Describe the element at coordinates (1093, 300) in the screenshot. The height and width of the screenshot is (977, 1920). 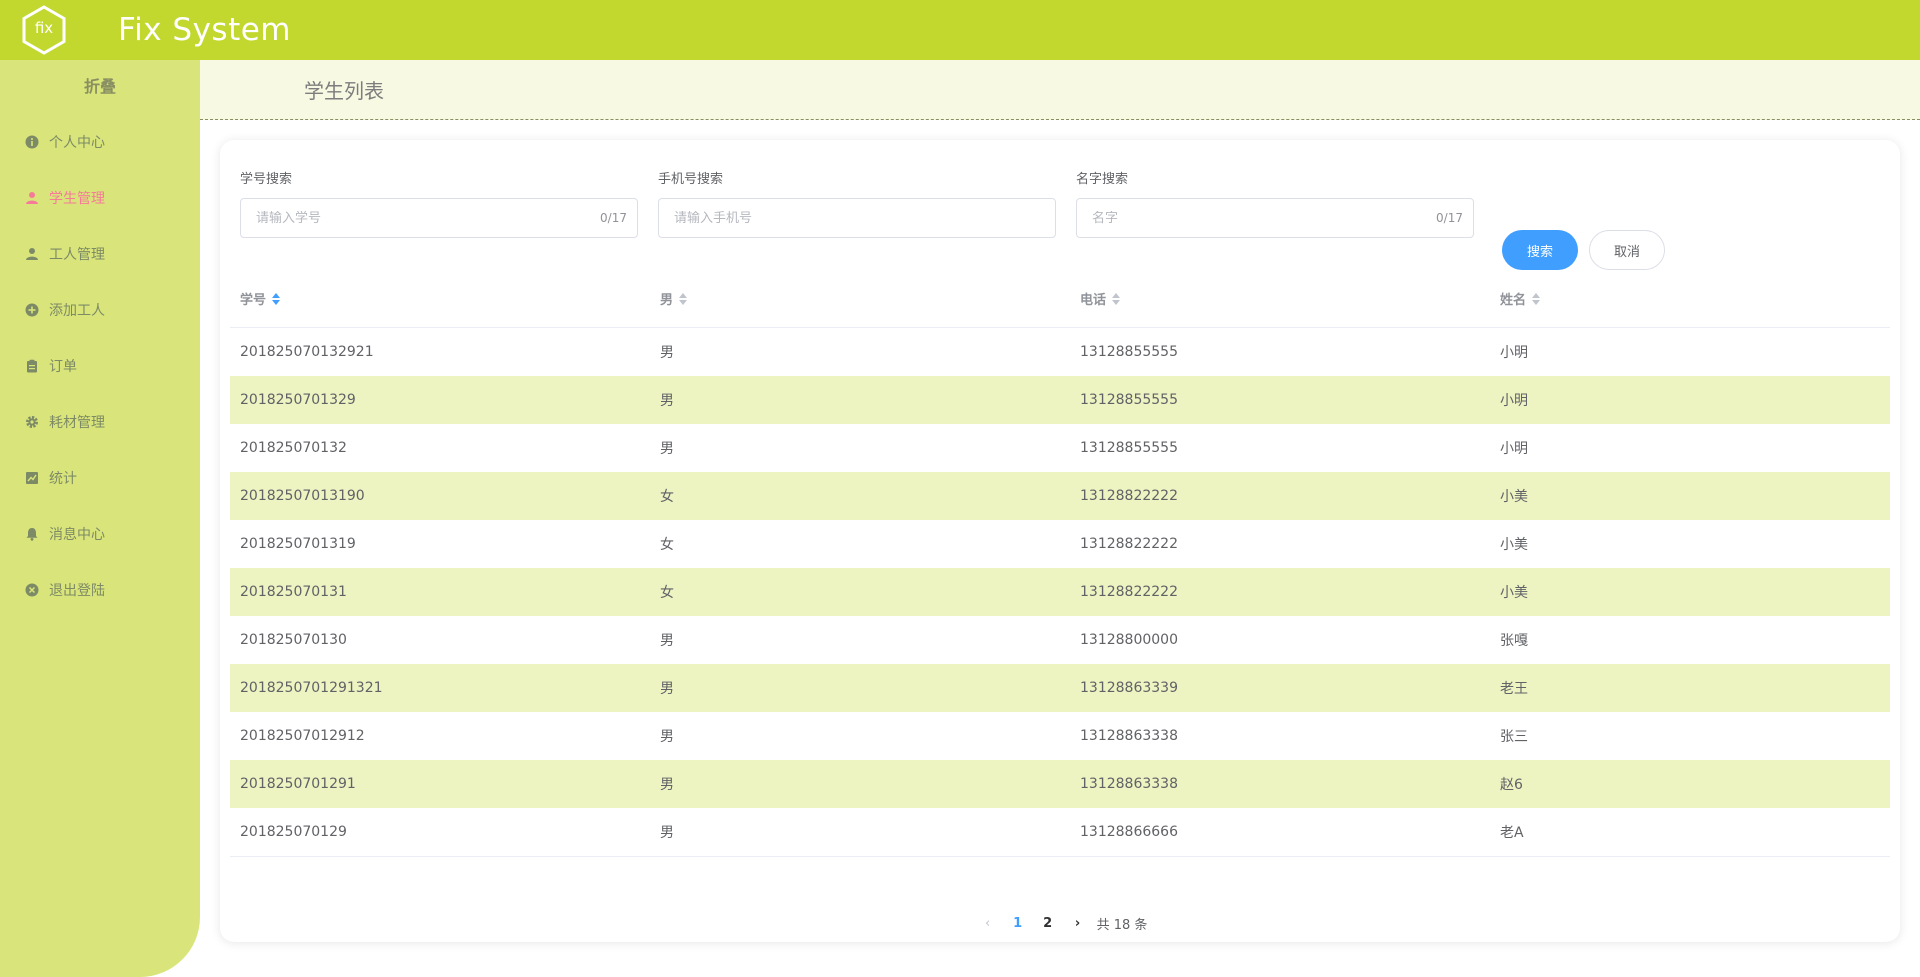
I see `column-header-label: 电话` at that location.